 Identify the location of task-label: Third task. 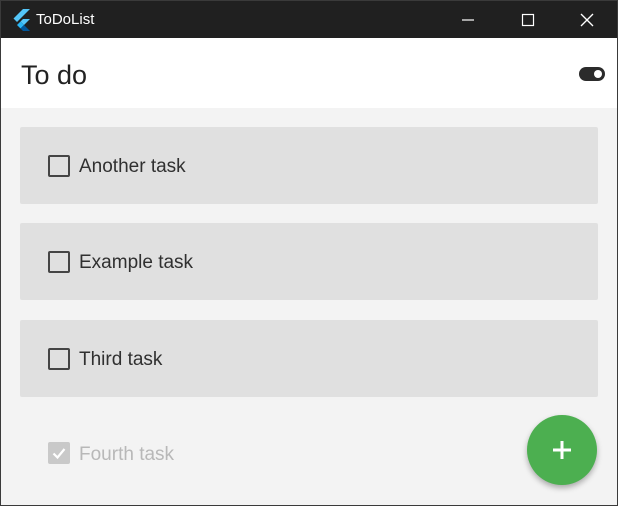
(121, 359).